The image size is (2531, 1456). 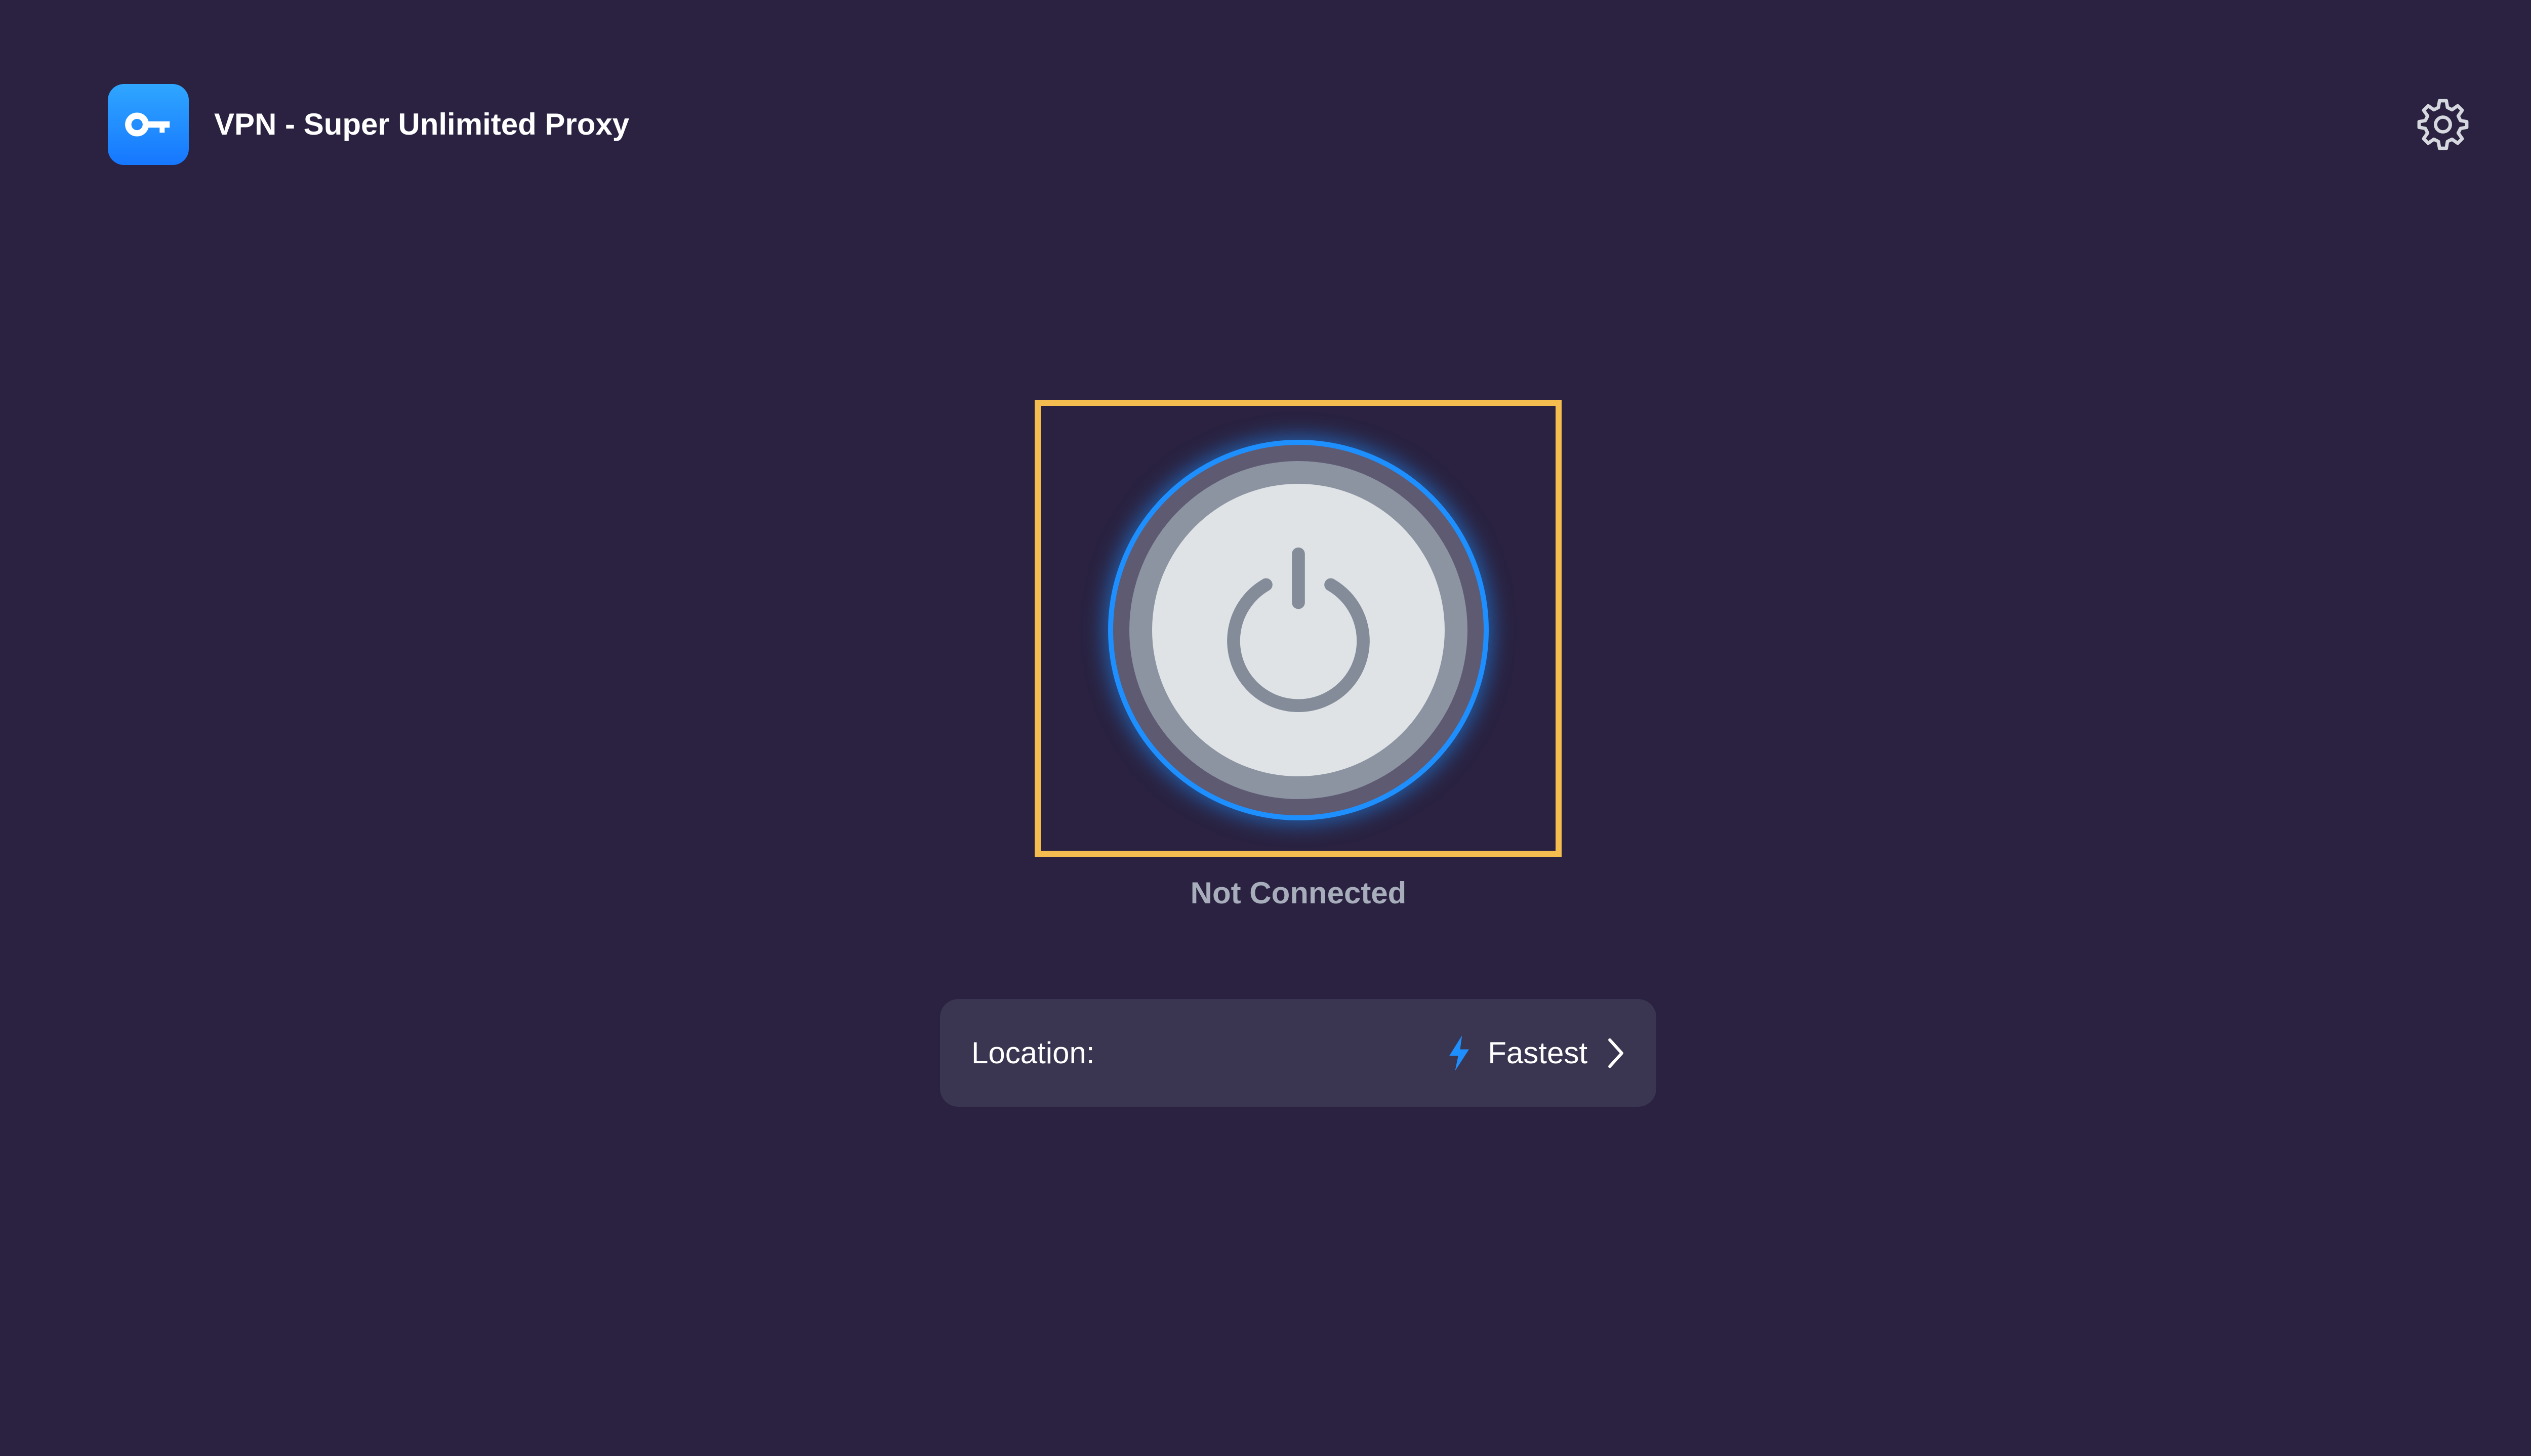 I want to click on location-value: Fastest, so click(x=1537, y=1053).